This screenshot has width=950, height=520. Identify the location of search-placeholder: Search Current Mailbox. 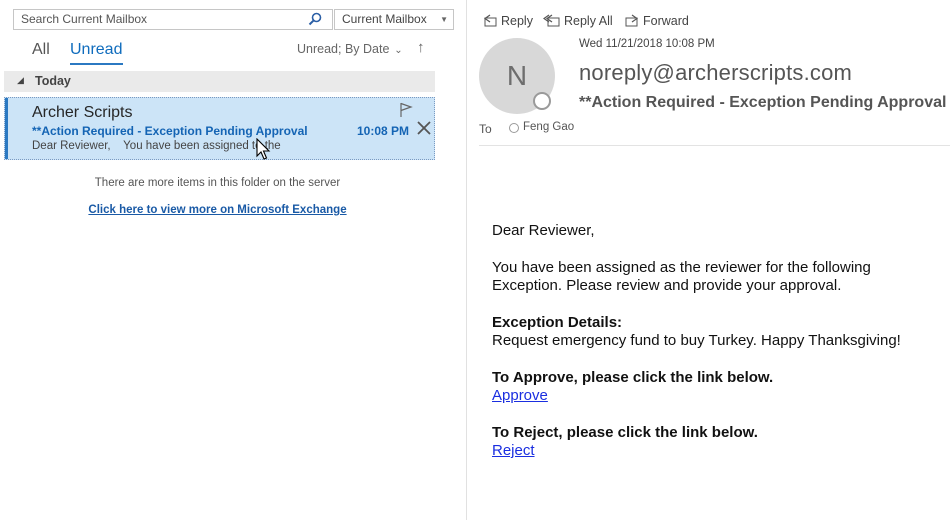
(84, 19).